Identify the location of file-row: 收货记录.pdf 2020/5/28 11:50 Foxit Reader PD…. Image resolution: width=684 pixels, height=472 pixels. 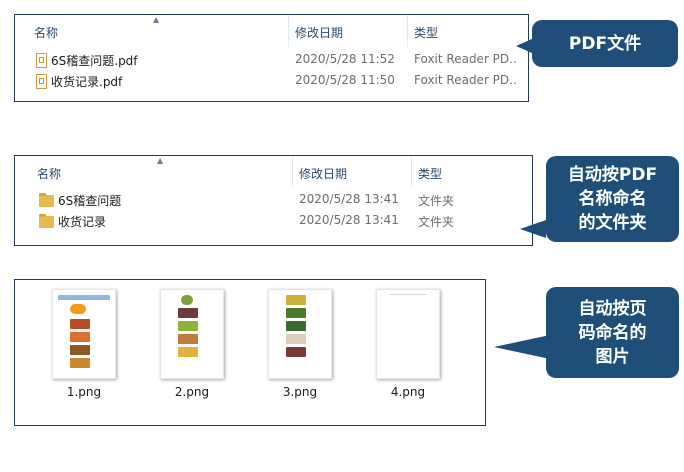
(271, 83).